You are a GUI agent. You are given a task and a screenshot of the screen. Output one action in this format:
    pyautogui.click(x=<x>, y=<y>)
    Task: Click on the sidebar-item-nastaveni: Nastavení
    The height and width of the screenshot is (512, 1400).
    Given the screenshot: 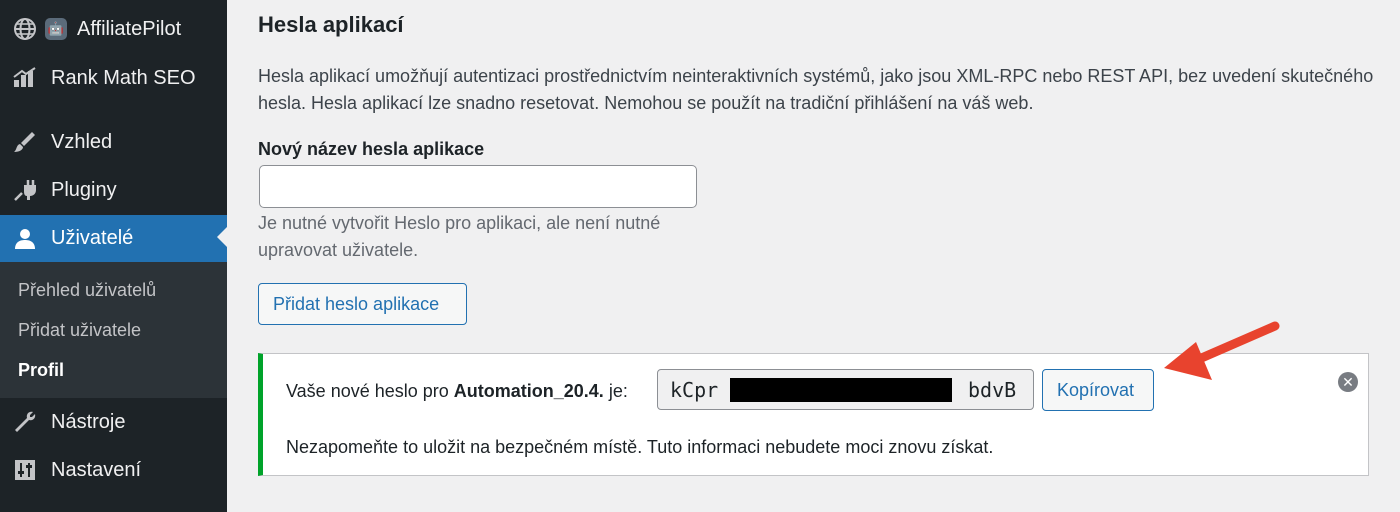 What is the action you would take?
    pyautogui.click(x=113, y=470)
    